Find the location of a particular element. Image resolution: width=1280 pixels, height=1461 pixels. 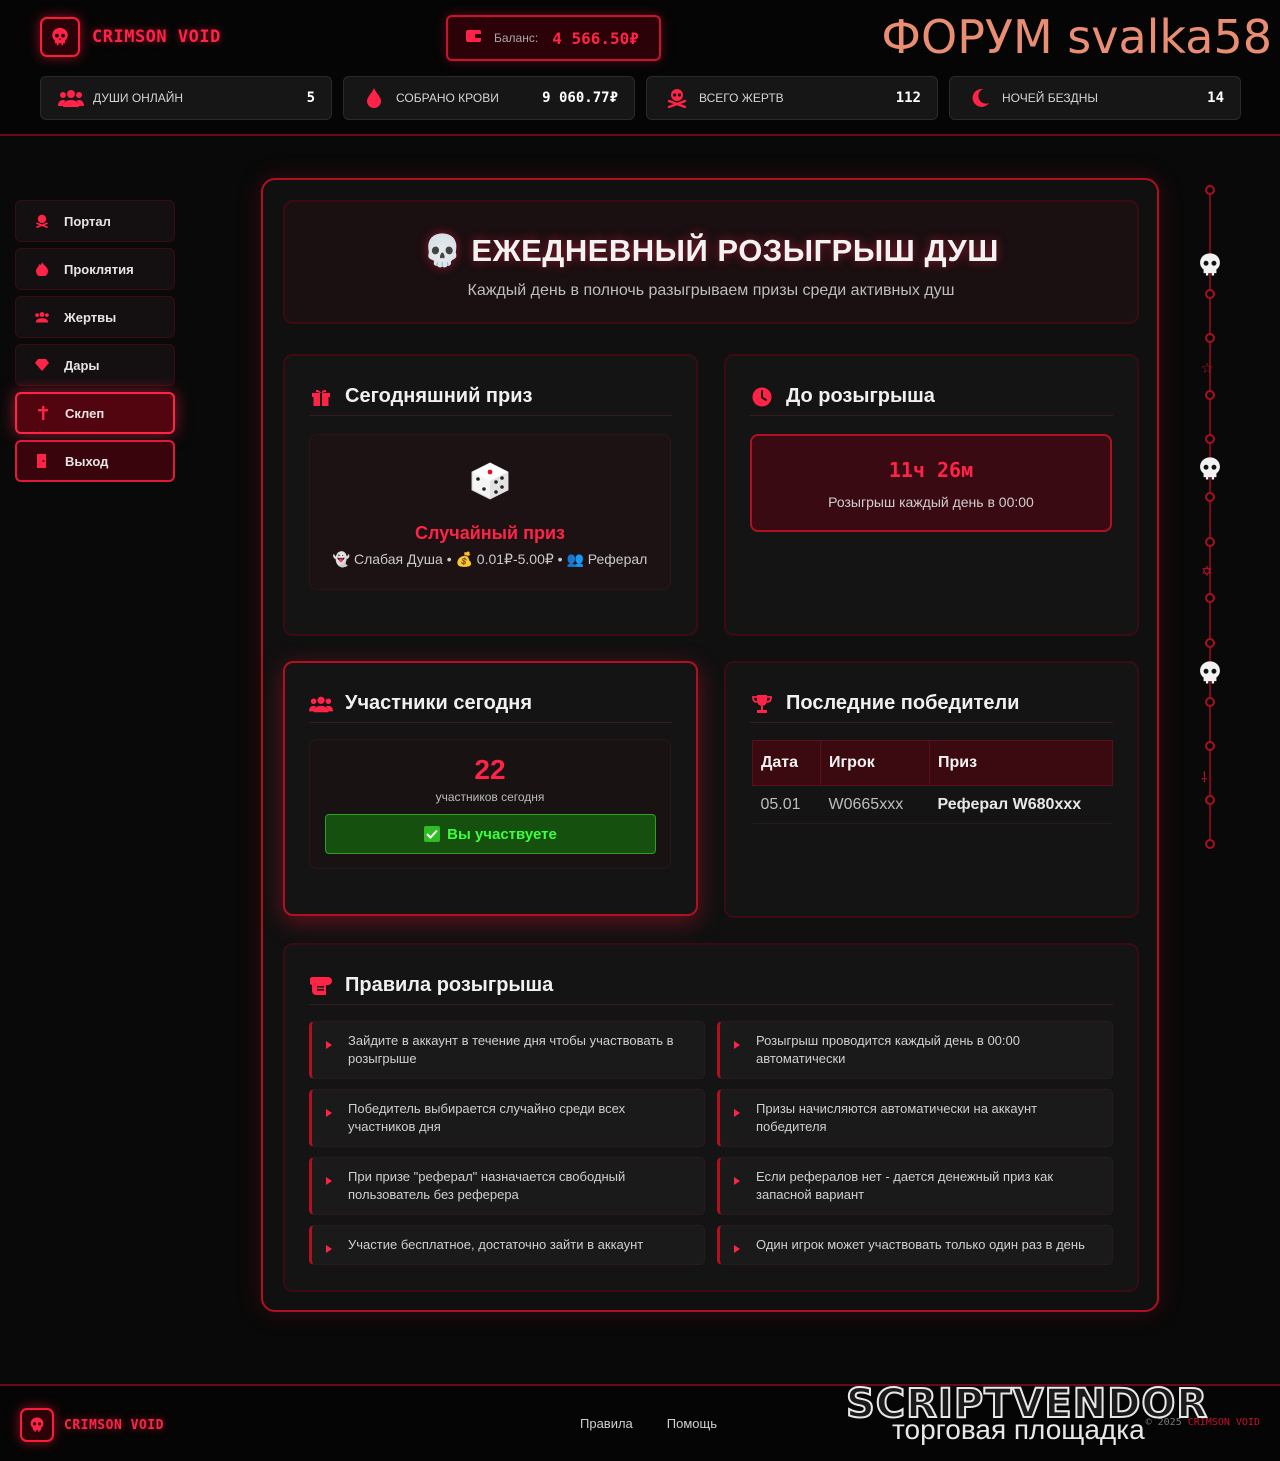

stat-value: 112 is located at coordinates (908, 98).